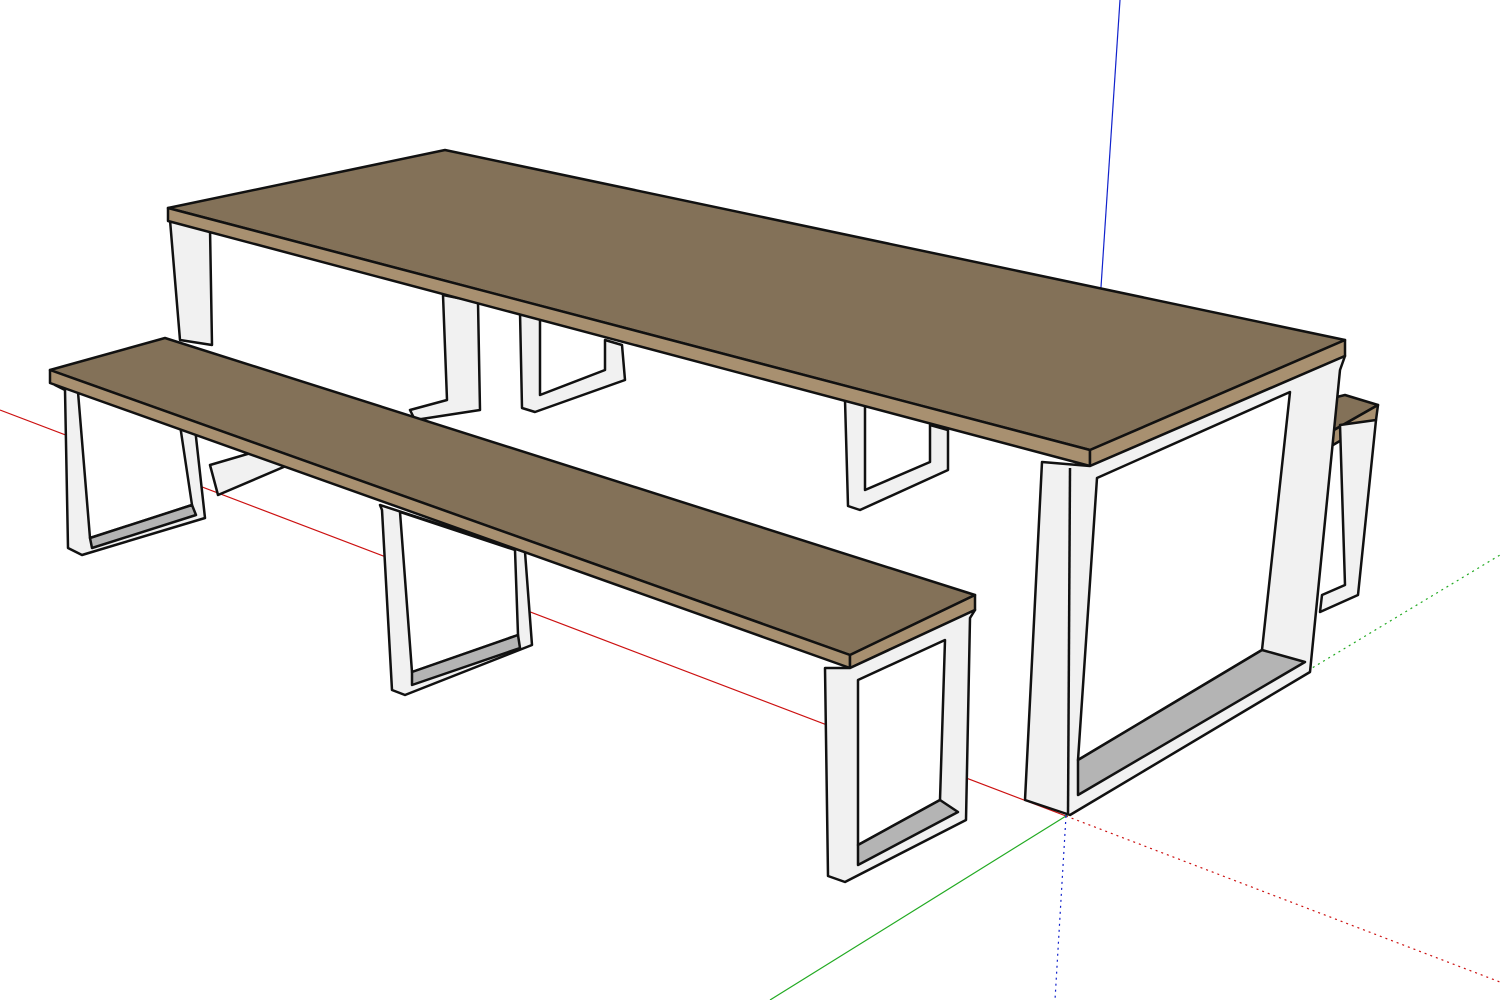  Describe the element at coordinates (1282, 899) in the screenshot. I see `red-axis-negative` at that location.